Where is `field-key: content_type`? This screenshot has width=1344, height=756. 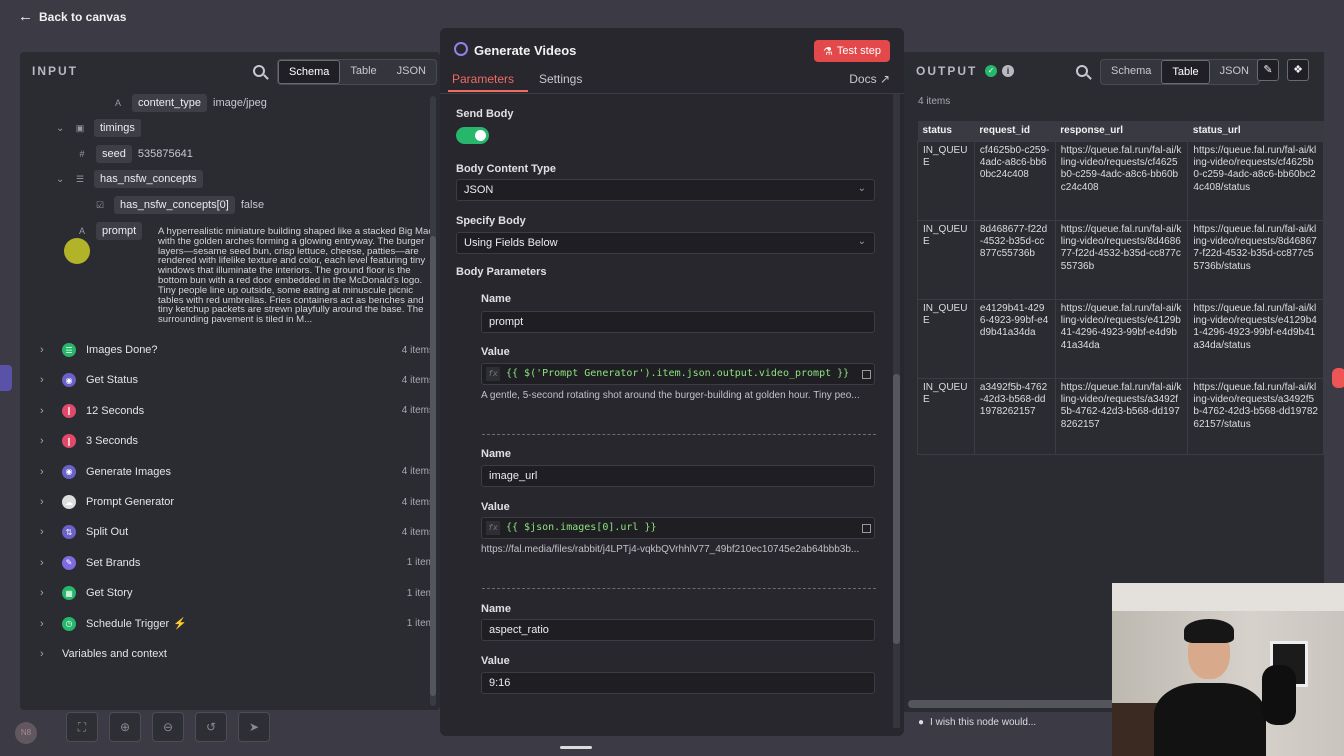 field-key: content_type is located at coordinates (169, 103).